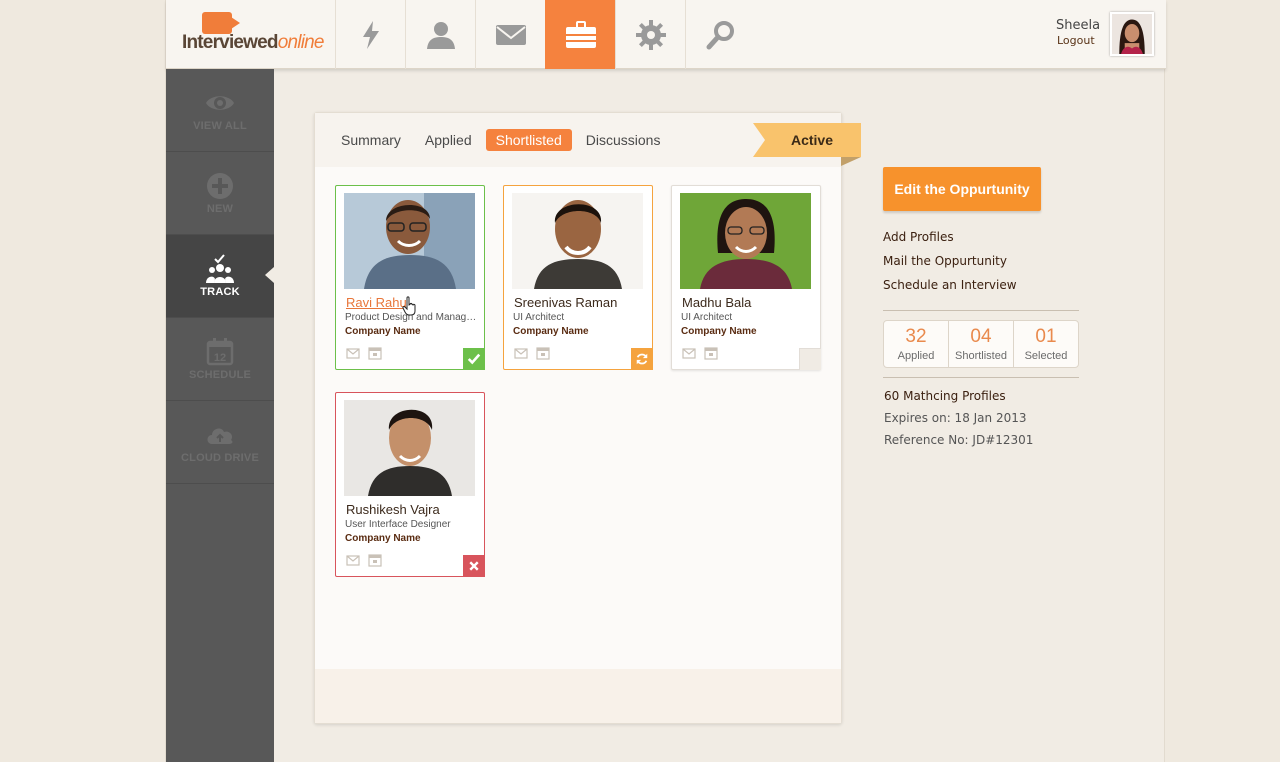 Image resolution: width=1280 pixels, height=762 pixels. Describe the element at coordinates (371, 140) in the screenshot. I see `tab-summary: Summary` at that location.